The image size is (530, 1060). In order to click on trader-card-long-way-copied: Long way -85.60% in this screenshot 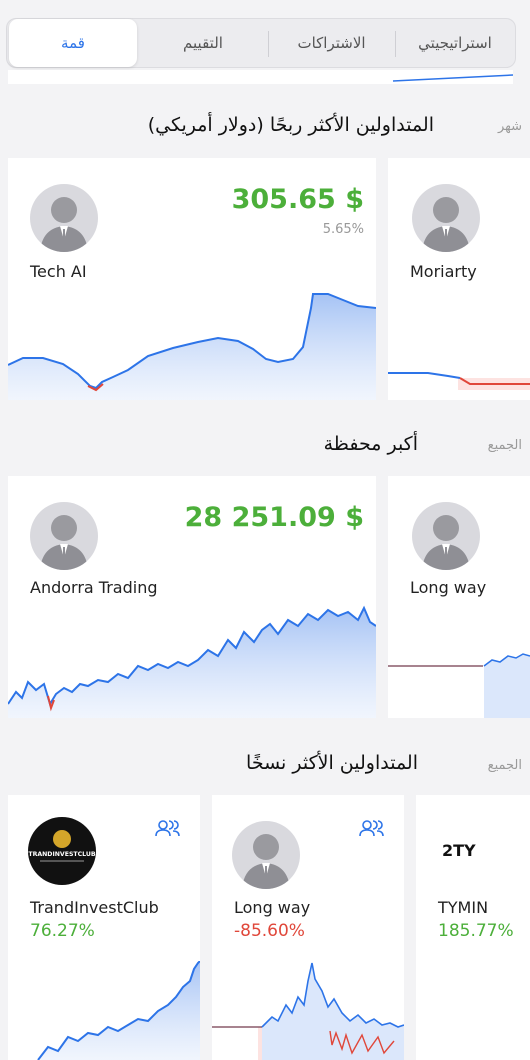, I will do `click(308, 927)`.